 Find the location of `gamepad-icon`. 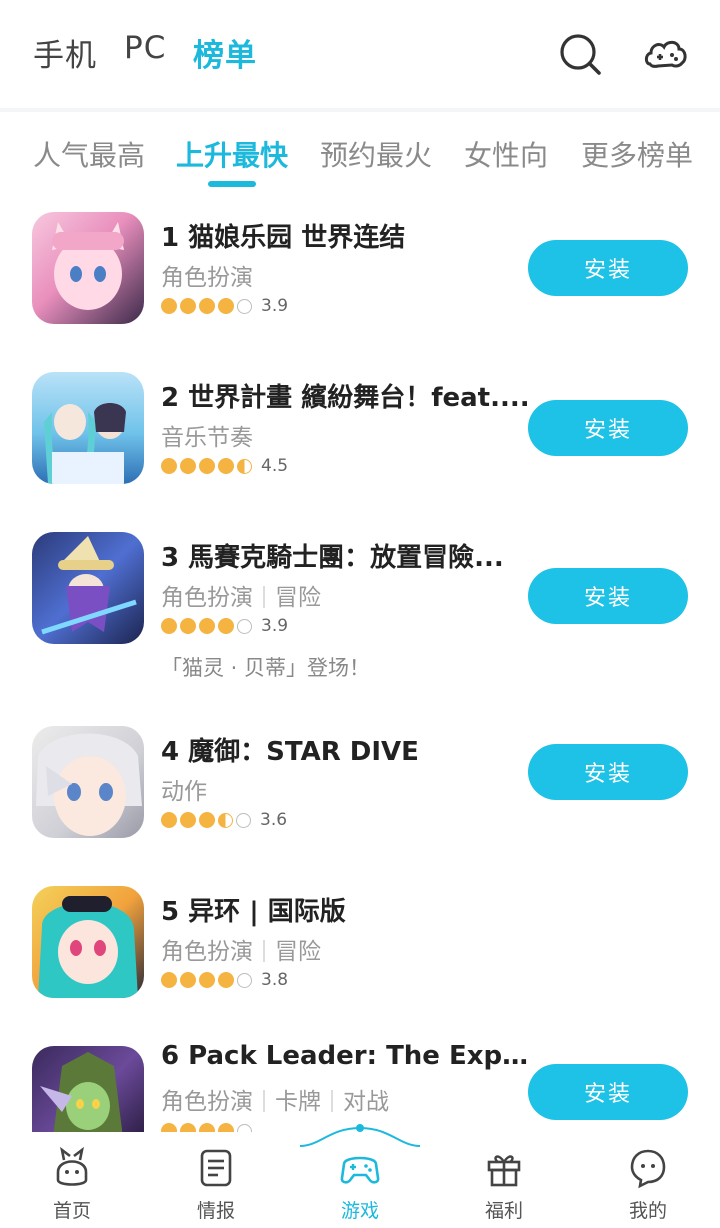

gamepad-icon is located at coordinates (360, 1170).